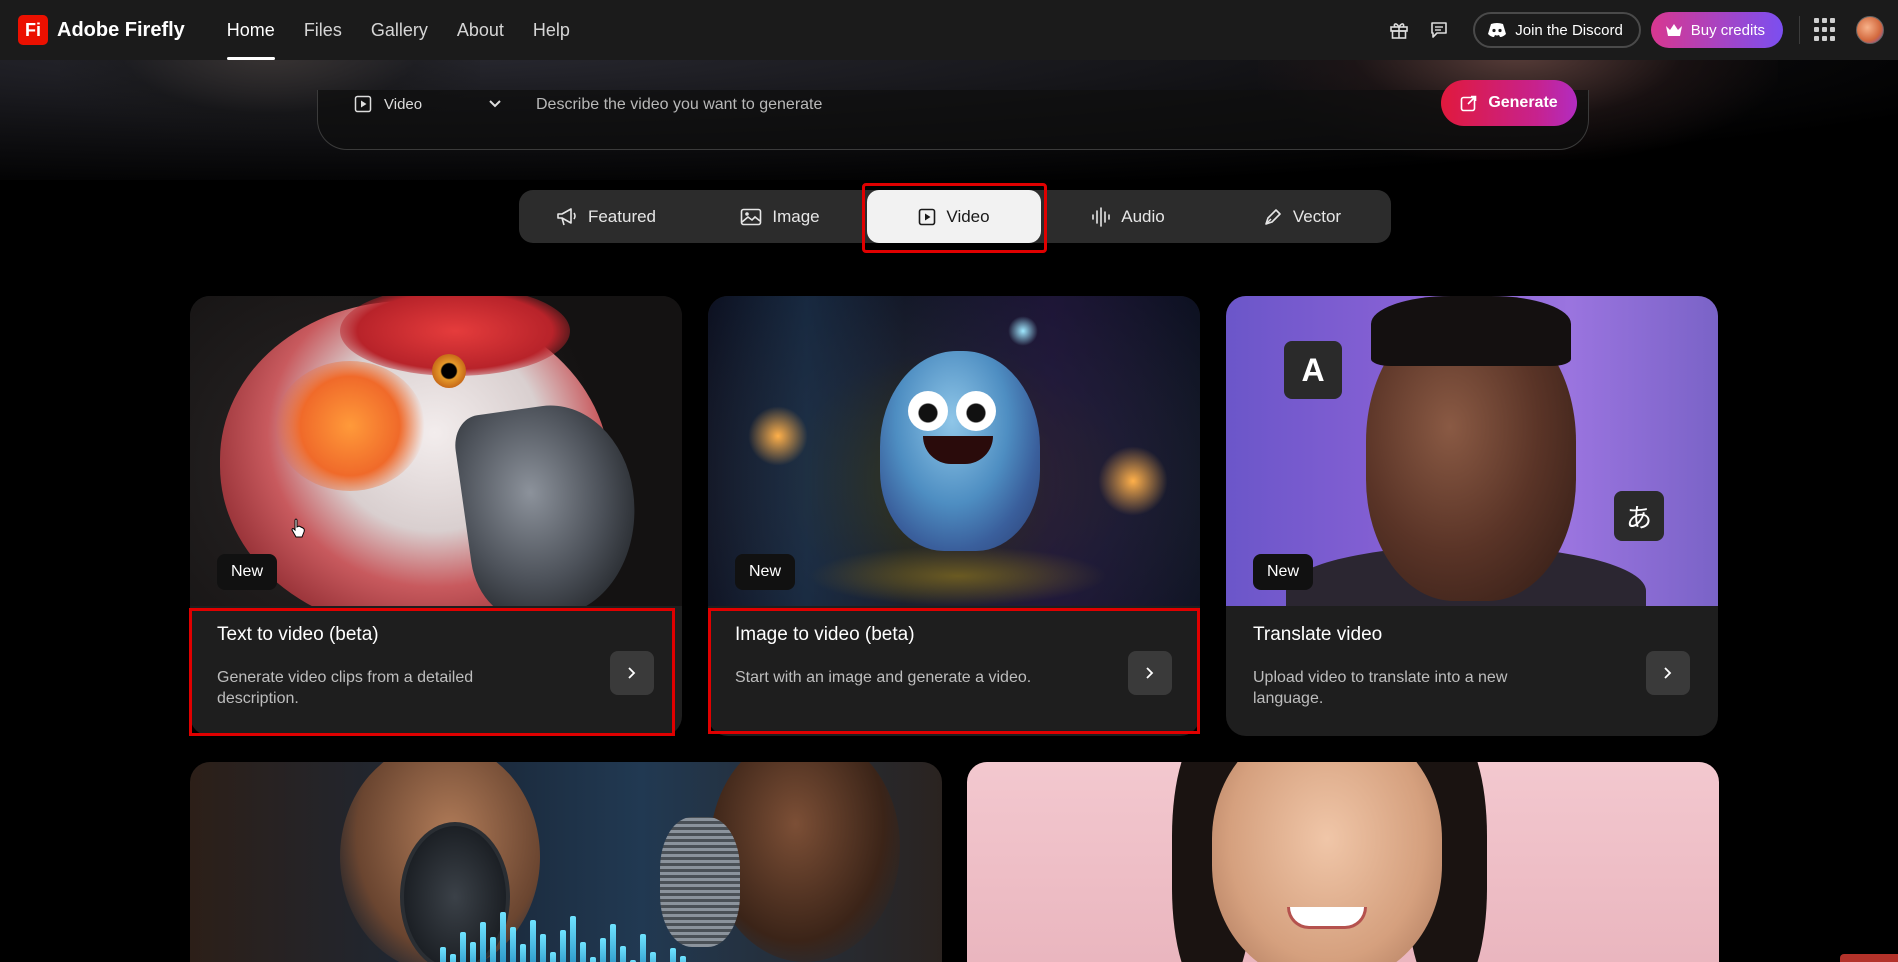  Describe the element at coordinates (1673, 30) in the screenshot. I see `crown-icon` at that location.